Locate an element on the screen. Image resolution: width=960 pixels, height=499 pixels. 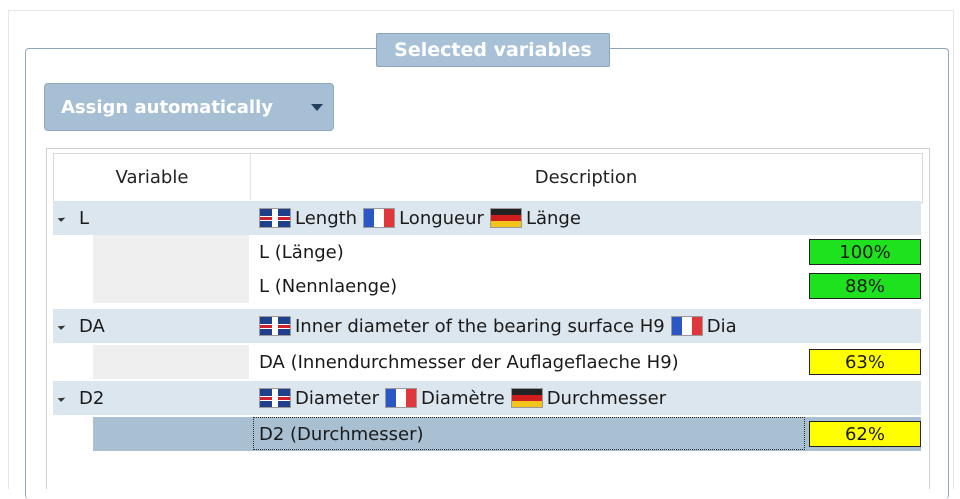
tree-row-D2: D2 Diameter Diamètre Durchmesser is located at coordinates (487, 398).